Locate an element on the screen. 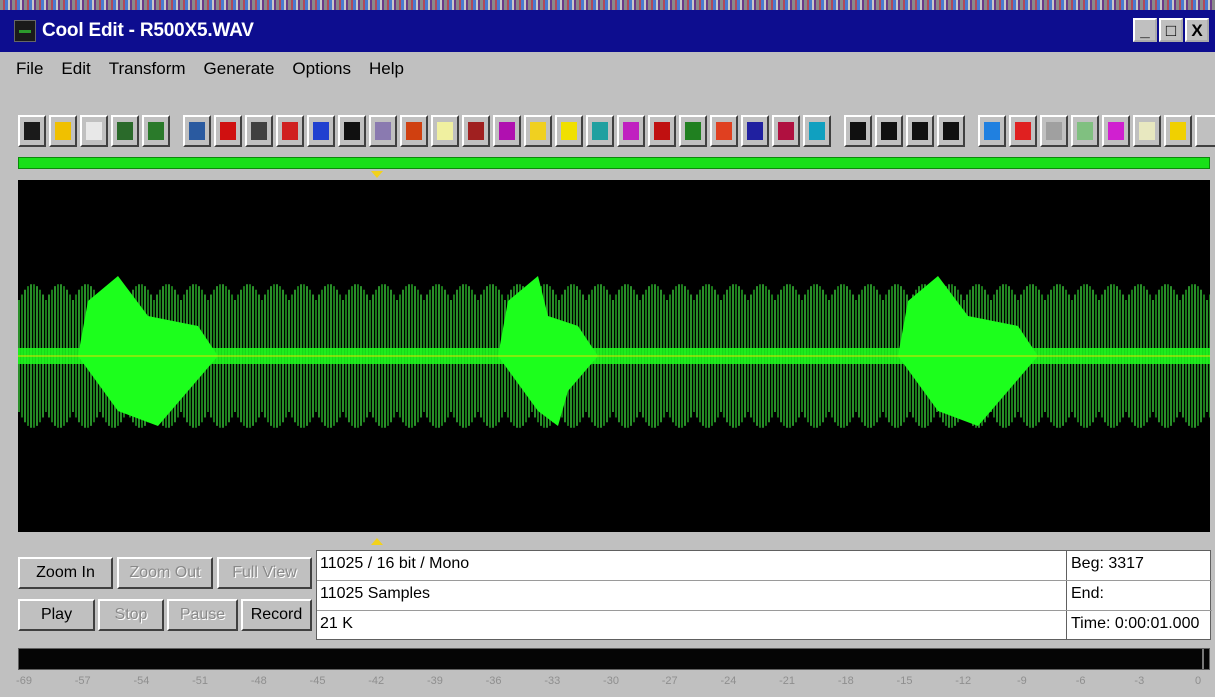 This screenshot has width=1215, height=697. rewind-icon is located at coordinates (228, 131).